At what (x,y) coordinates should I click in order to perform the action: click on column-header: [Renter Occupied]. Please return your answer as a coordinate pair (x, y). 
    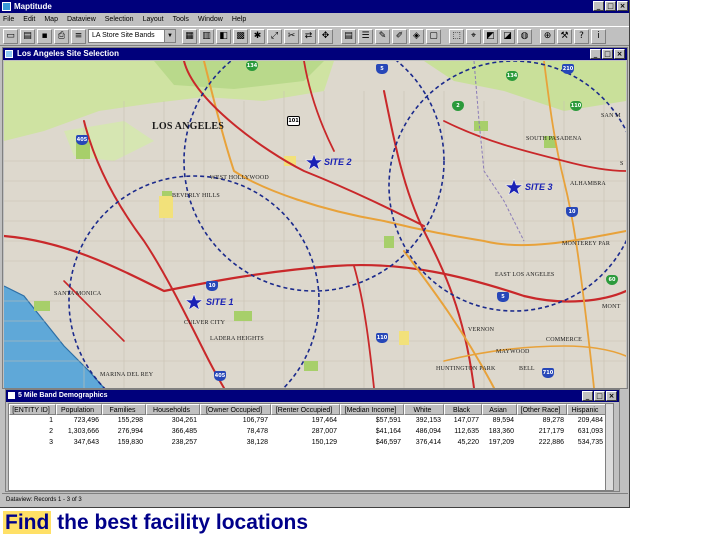
    Looking at the image, I should click on (305, 409).